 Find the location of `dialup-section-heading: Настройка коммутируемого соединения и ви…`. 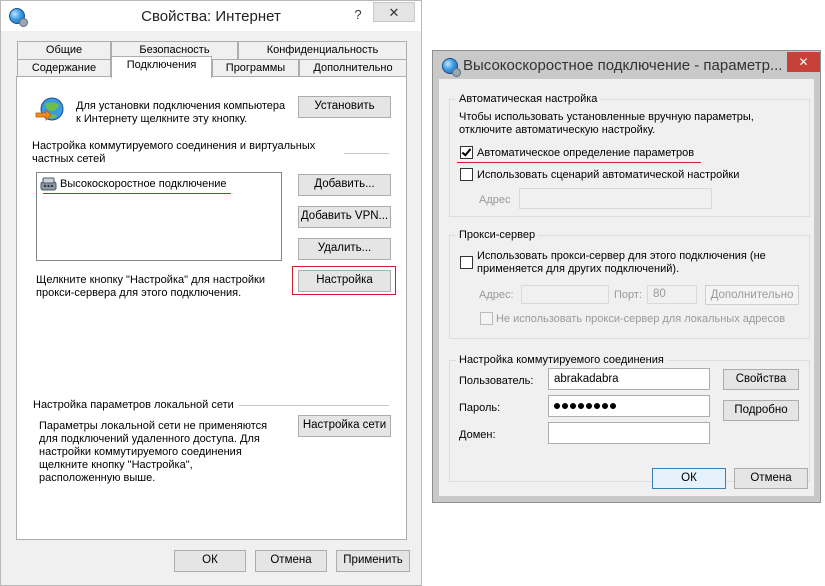

dialup-section-heading: Настройка коммутируемого соединения и ви… is located at coordinates (174, 152).